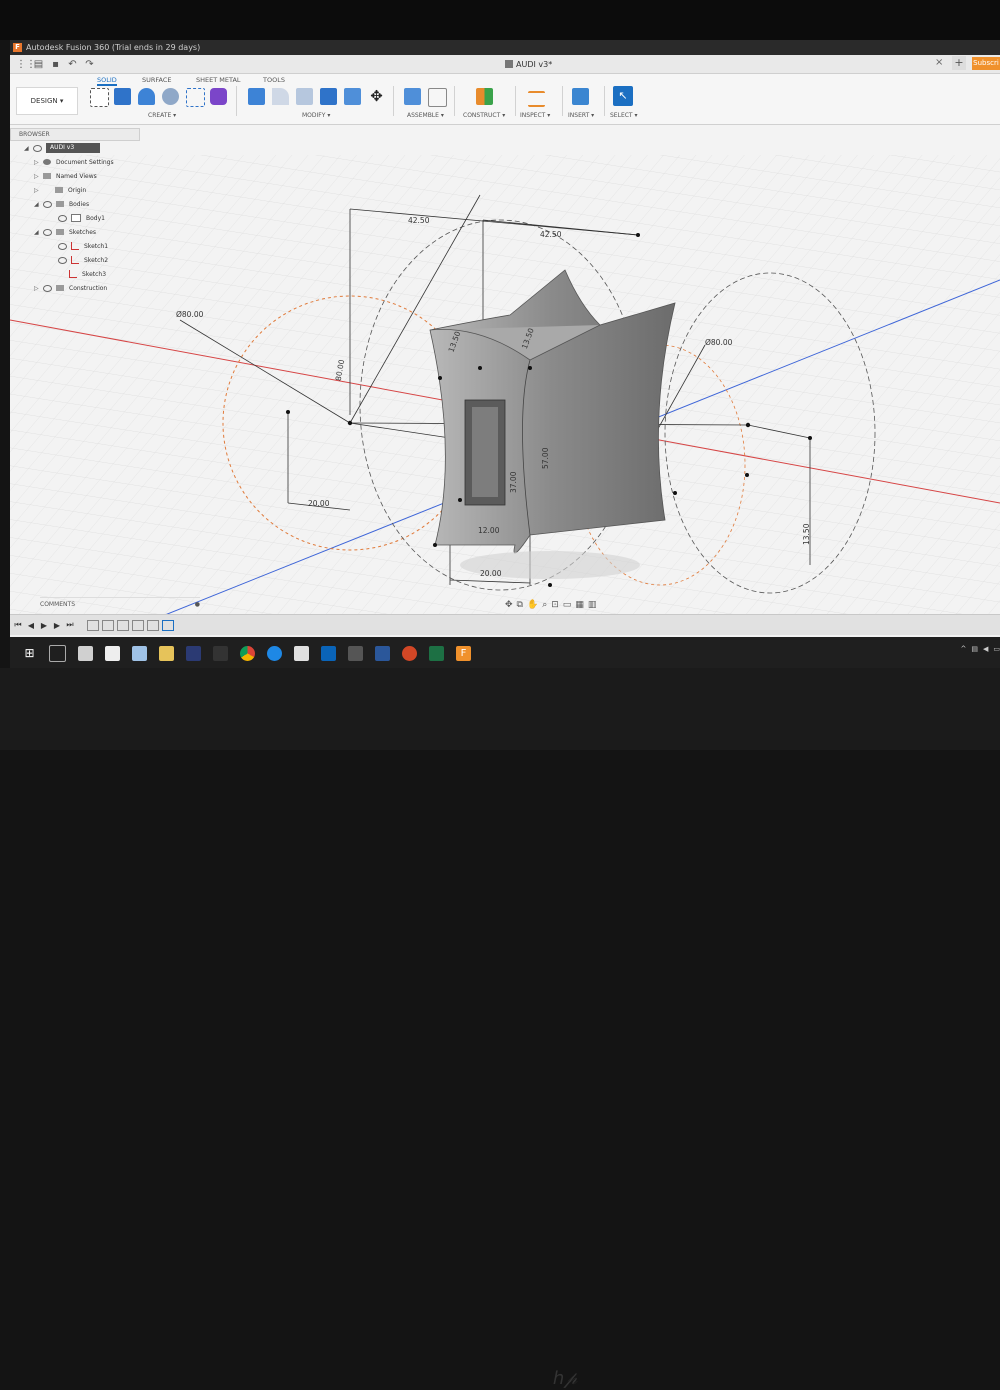 This screenshot has height=1390, width=1000. What do you see at coordinates (535, 115) in the screenshot?
I see `group-inspect: INSPECT ▾` at bounding box center [535, 115].